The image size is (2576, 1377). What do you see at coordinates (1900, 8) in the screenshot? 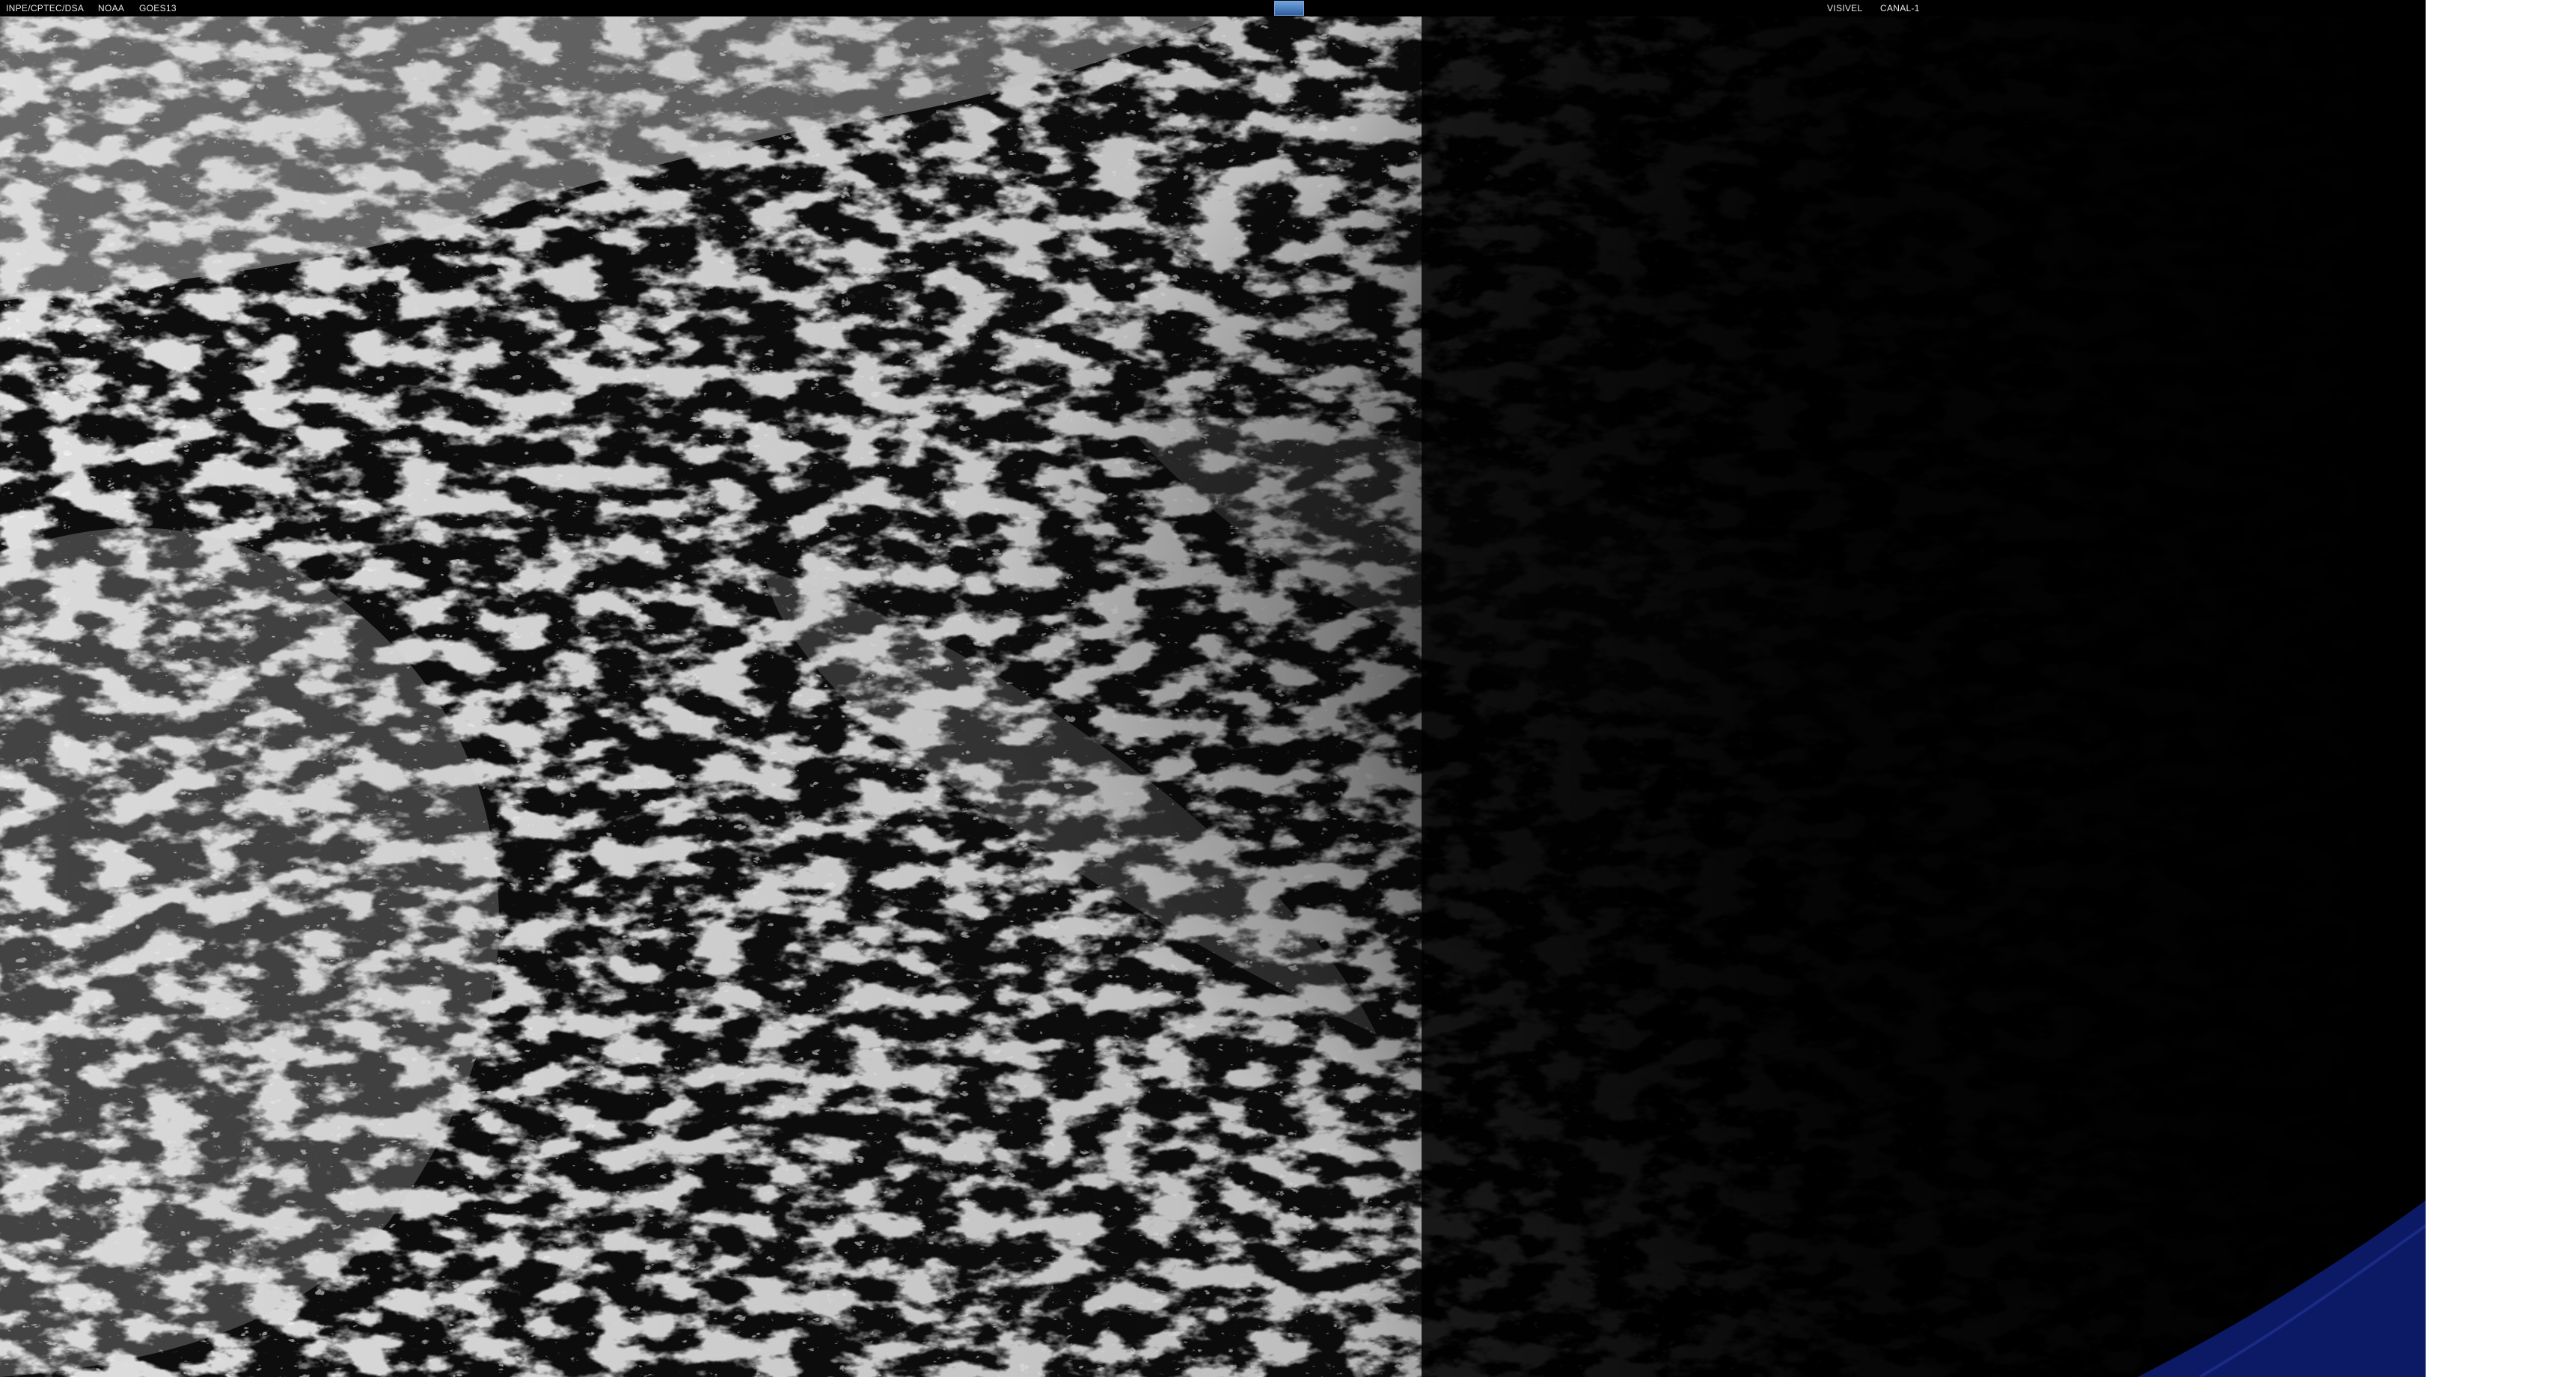
I see `channel-label: CANAL-1` at bounding box center [1900, 8].